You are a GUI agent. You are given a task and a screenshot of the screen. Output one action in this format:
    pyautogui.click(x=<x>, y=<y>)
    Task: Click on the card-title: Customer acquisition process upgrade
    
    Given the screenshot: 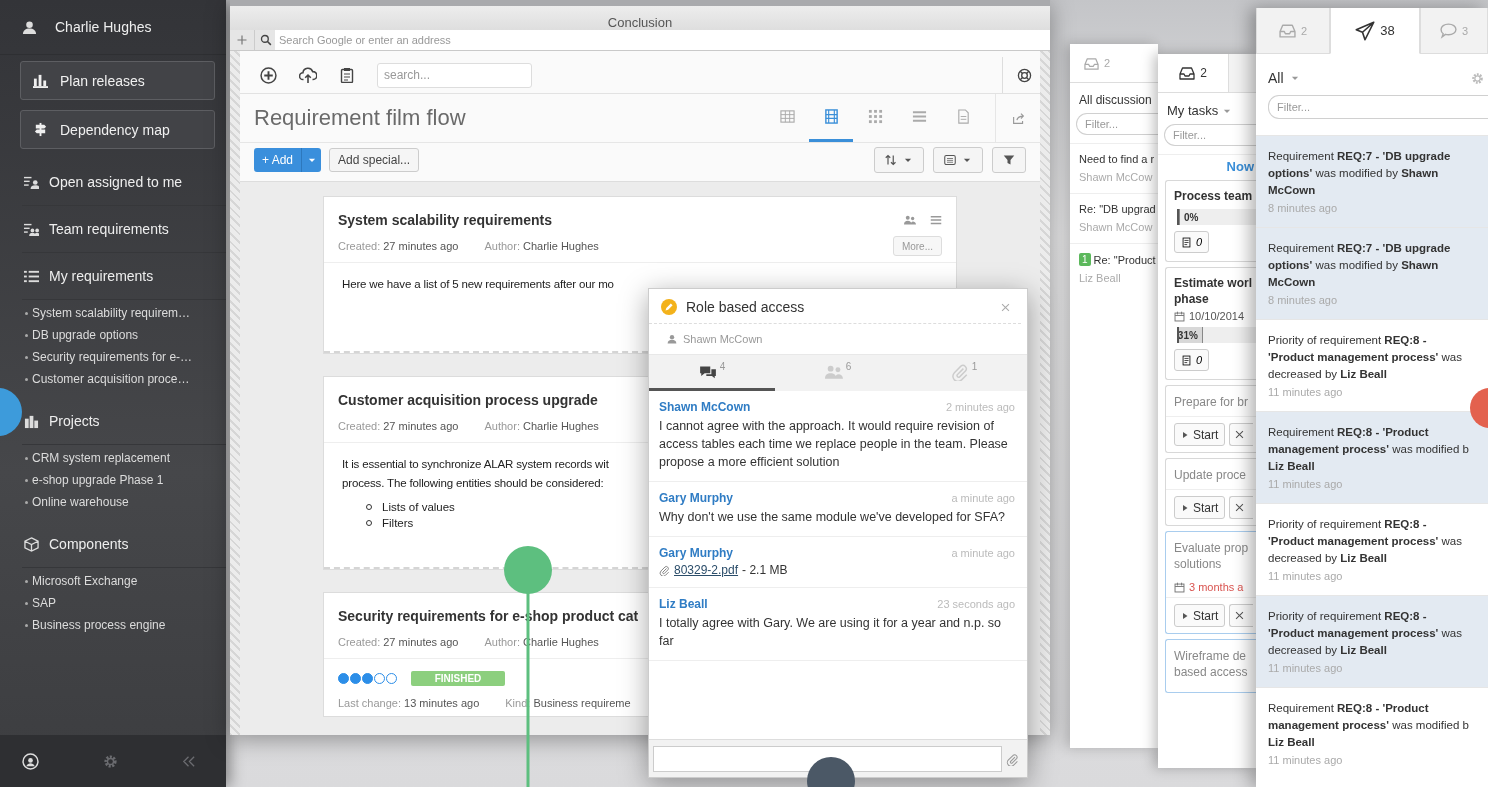 What is the action you would take?
    pyautogui.click(x=468, y=400)
    